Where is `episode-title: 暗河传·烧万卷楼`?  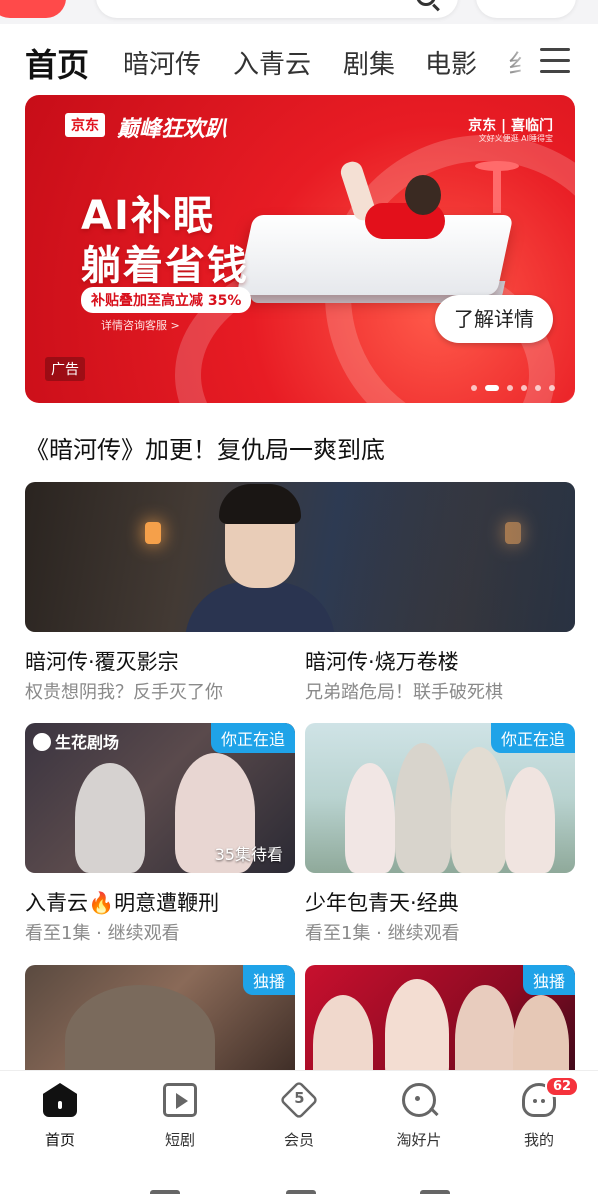 episode-title: 暗河传·烧万卷楼 is located at coordinates (382, 661).